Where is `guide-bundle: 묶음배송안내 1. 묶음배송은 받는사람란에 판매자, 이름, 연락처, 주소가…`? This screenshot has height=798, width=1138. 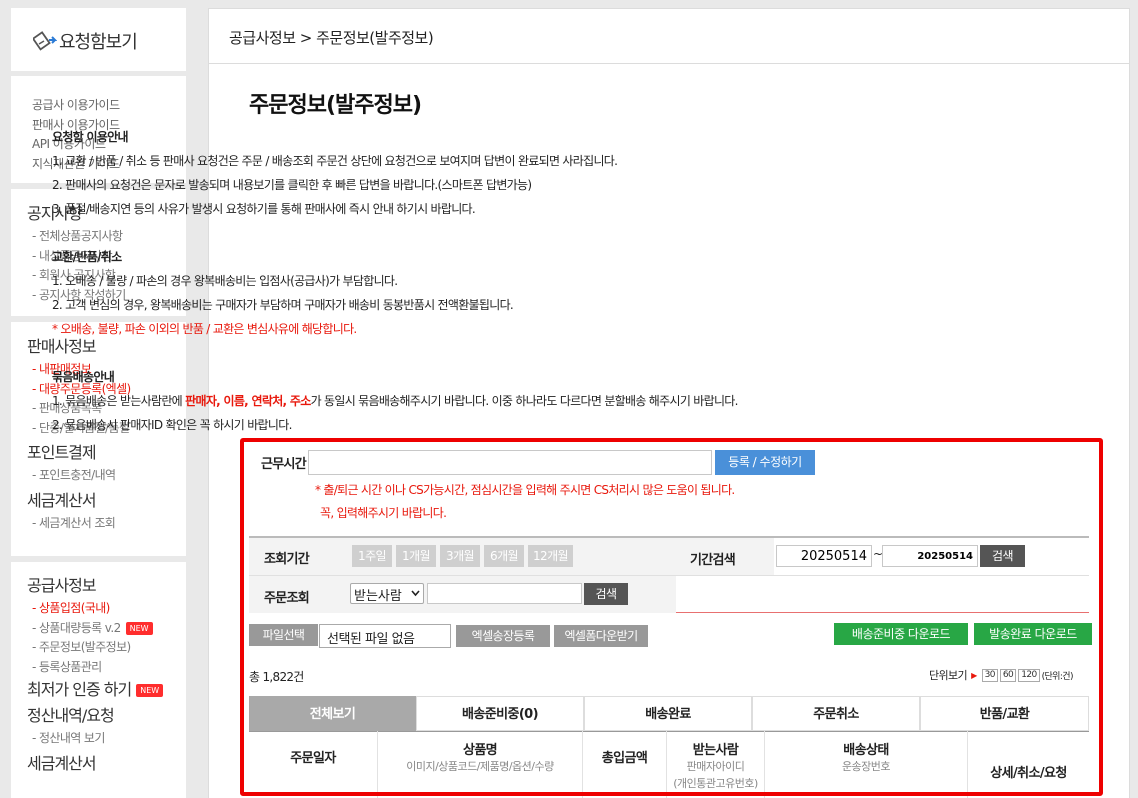
guide-bundle: 묶음배송안내 1. 묶음배송은 받는사람란에 판매자, 이름, 연락처, 주소가… is located at coordinates (395, 401).